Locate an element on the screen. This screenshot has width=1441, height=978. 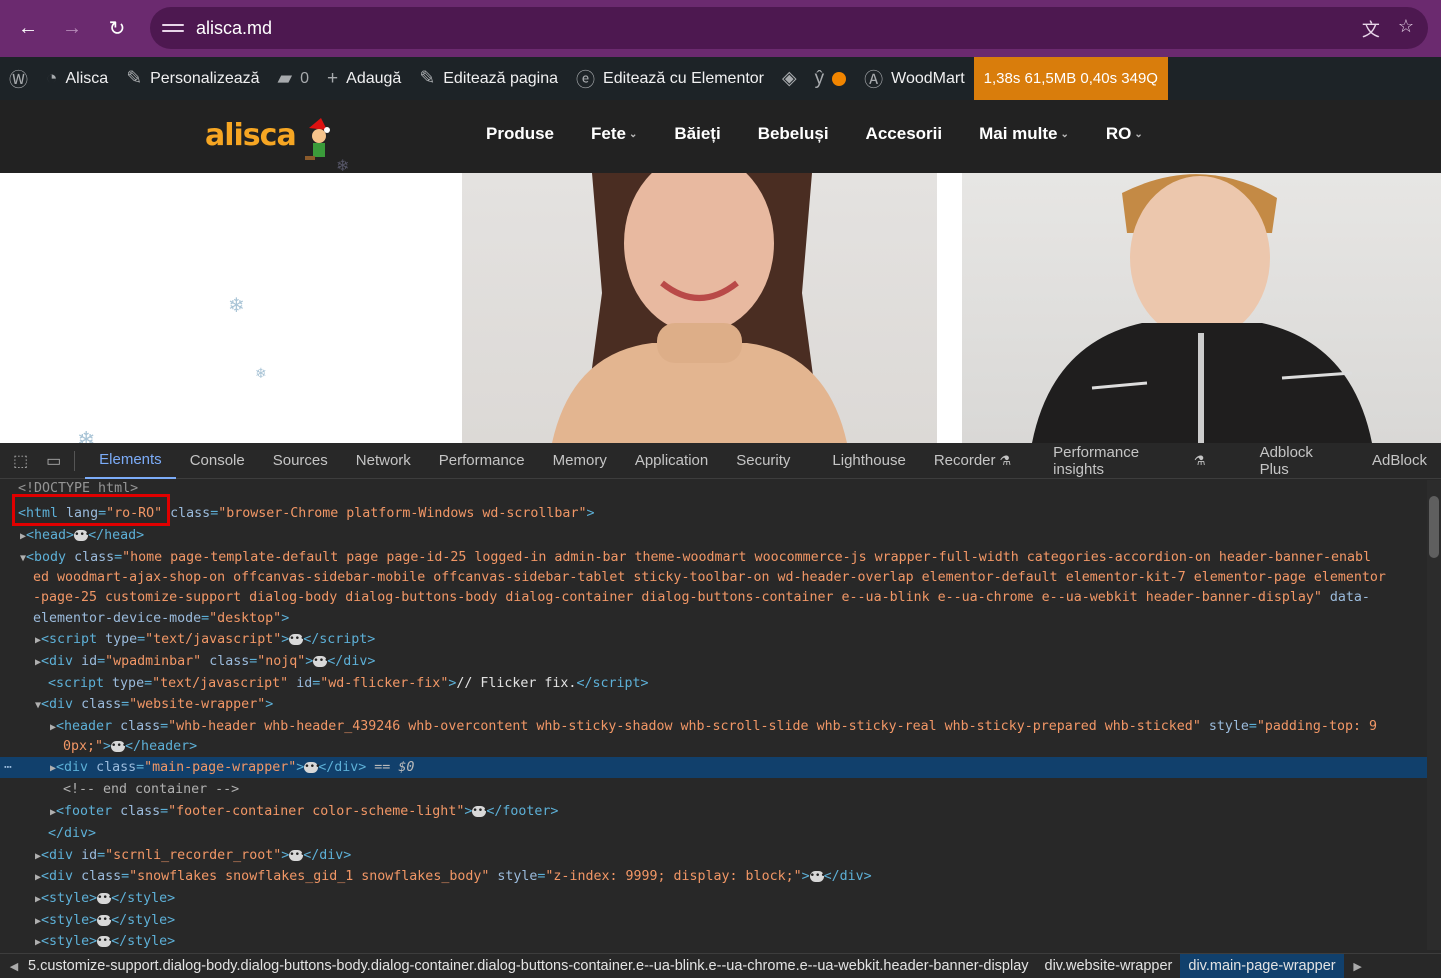
nav-label: RO is located at coordinates (1118, 133).